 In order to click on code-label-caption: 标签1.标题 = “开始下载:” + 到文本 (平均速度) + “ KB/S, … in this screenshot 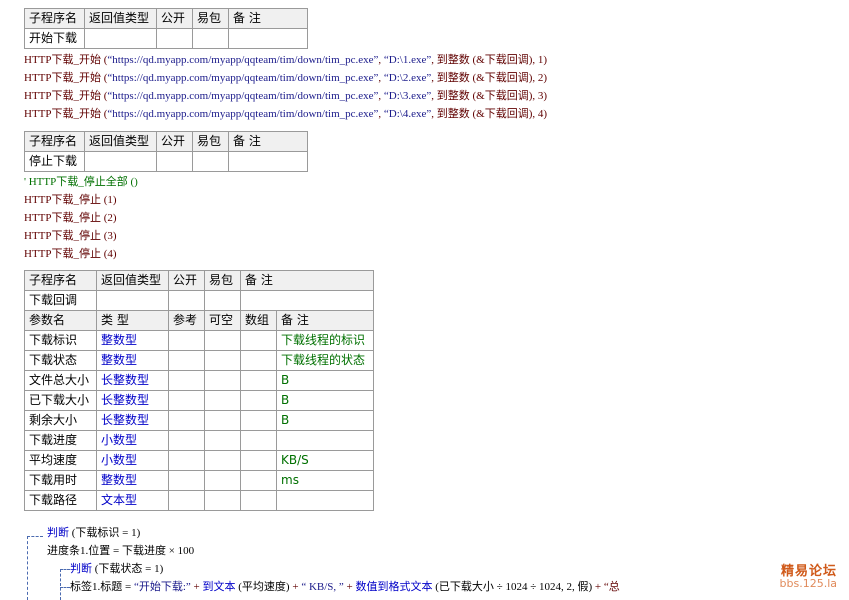, I will do `click(345, 587)`.